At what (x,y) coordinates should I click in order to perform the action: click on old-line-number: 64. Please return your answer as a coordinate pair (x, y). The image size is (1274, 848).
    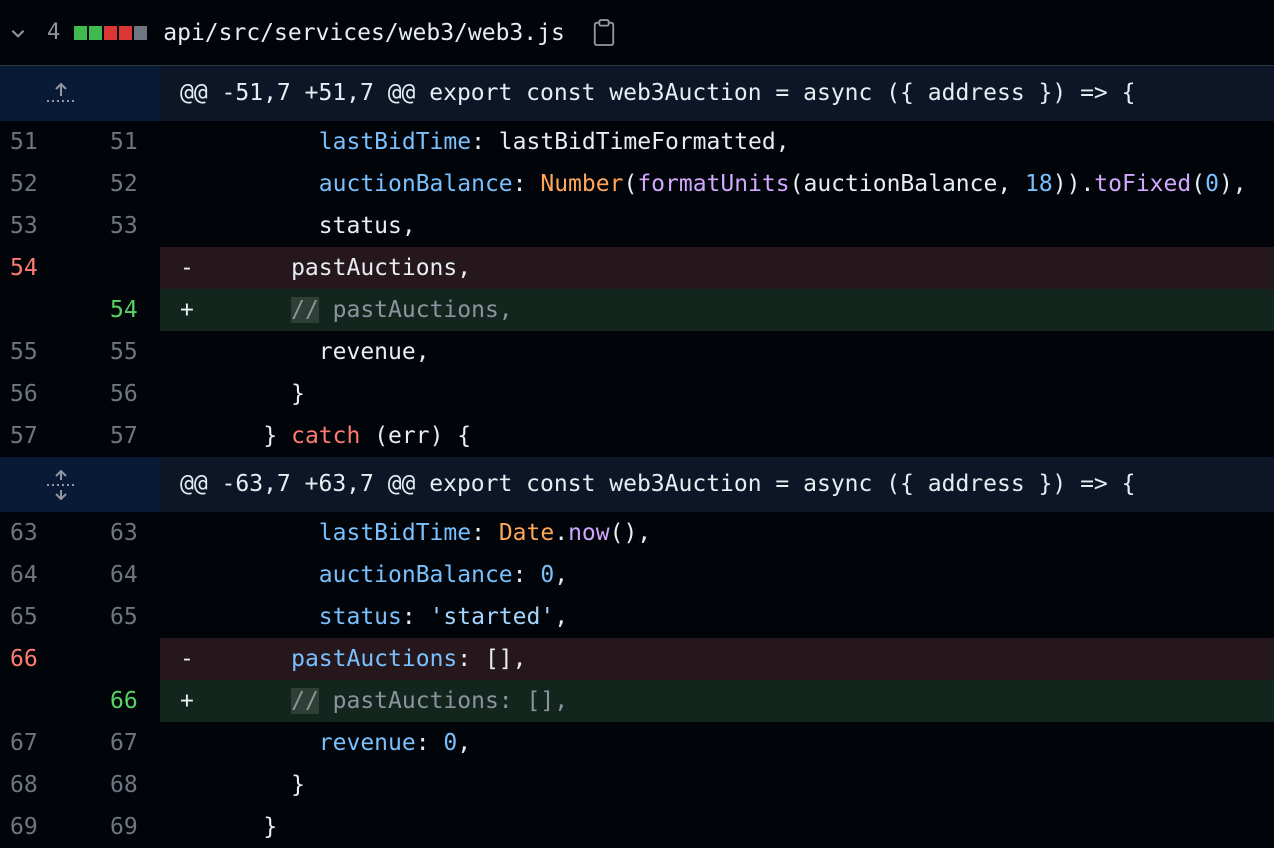
    Looking at the image, I should click on (40, 575).